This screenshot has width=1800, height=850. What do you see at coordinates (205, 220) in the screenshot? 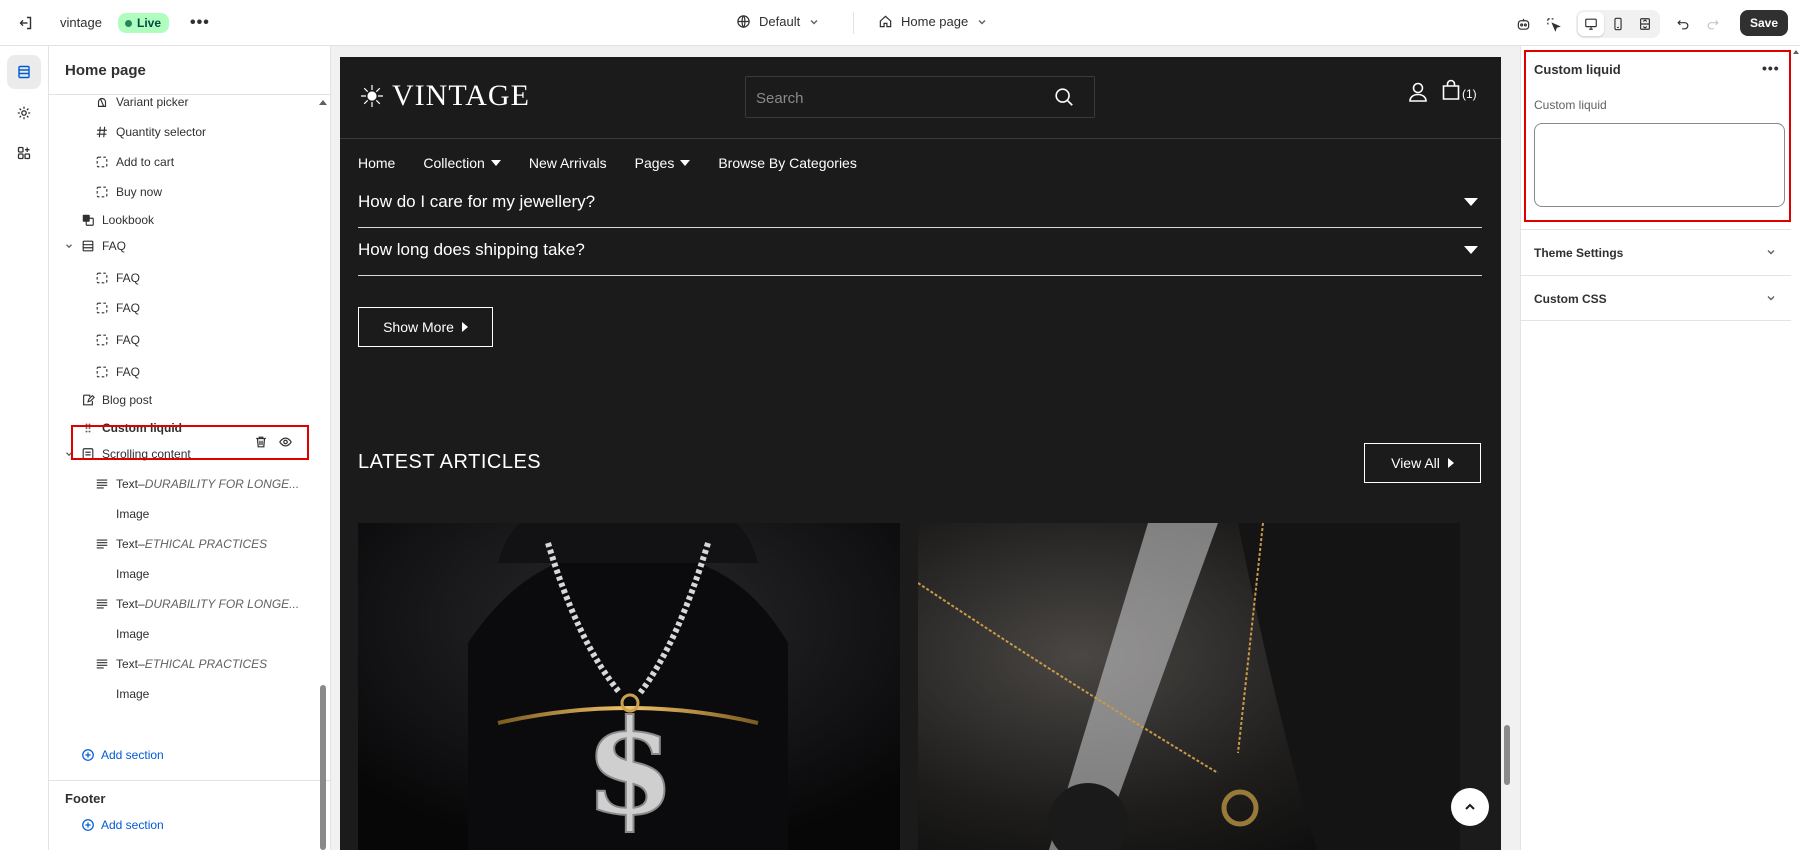
I see `tree-item-lookbook: Lookbook` at bounding box center [205, 220].